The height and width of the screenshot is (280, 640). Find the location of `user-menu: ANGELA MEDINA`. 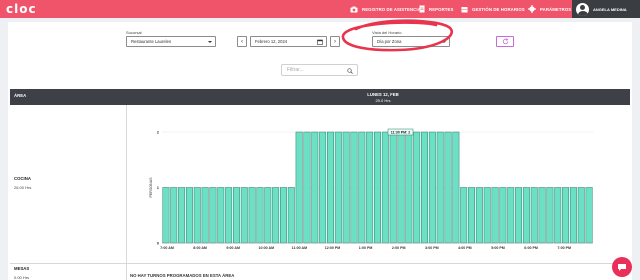

user-menu: ANGELA MEDINA is located at coordinates (606, 9).